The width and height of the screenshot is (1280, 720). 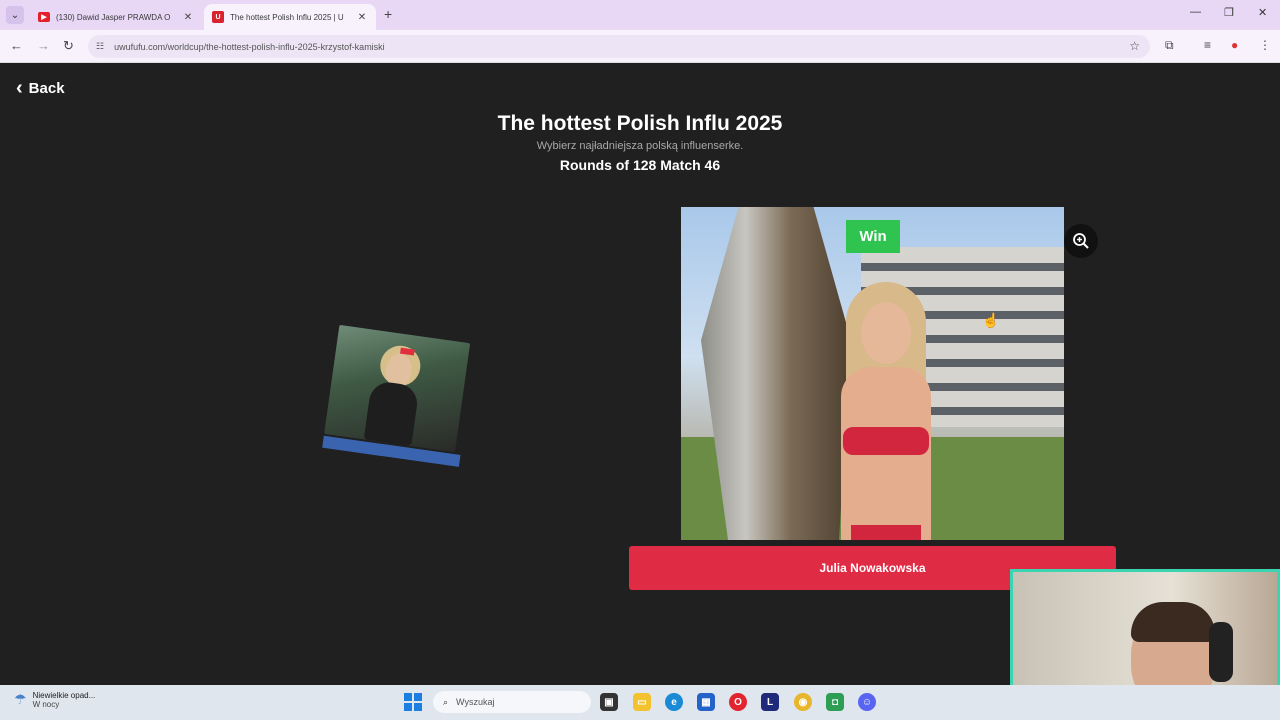 I want to click on new-tab-icon: +, so click(x=388, y=14).